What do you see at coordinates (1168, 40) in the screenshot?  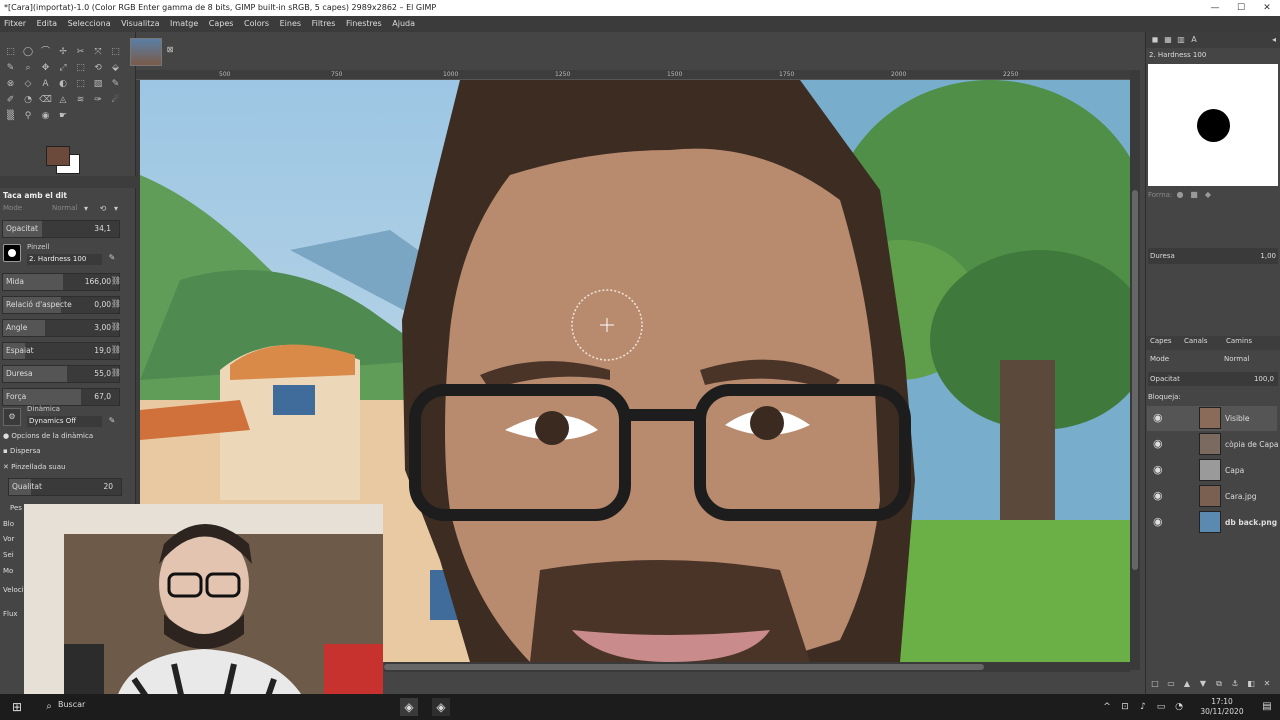 I see `pattern-tab-icon: ▦` at bounding box center [1168, 40].